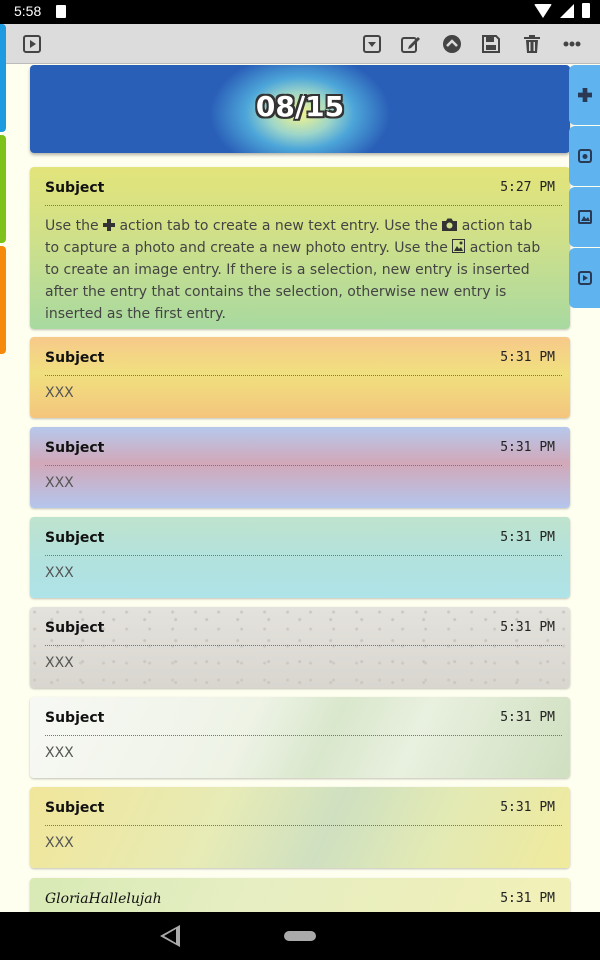  Describe the element at coordinates (527, 187) in the screenshot. I see `entry-time: 5:27 PM` at that location.